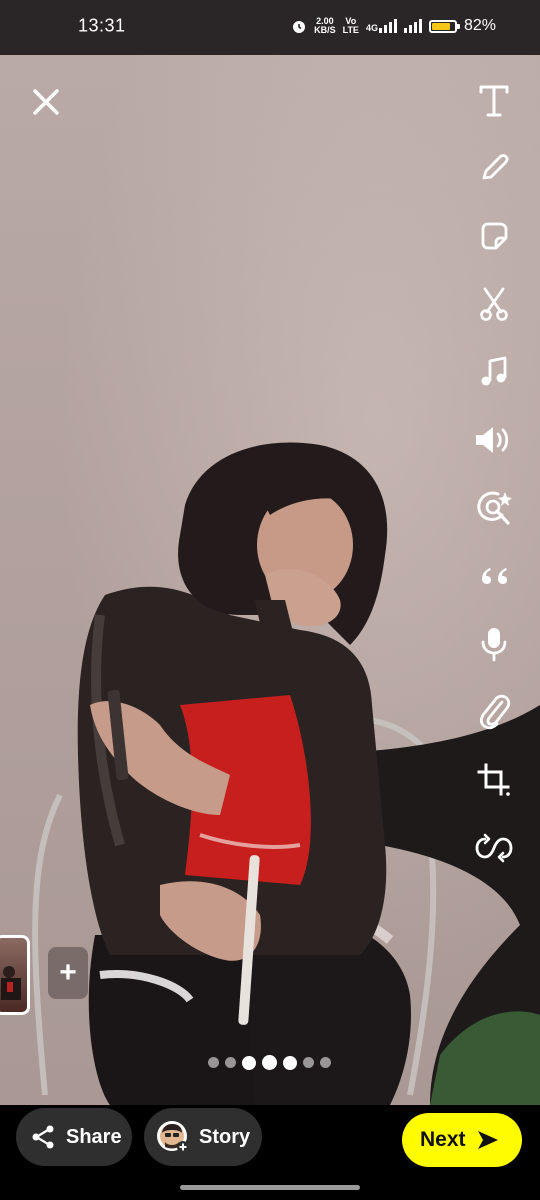  I want to click on lens-tool-button, so click(494, 508).